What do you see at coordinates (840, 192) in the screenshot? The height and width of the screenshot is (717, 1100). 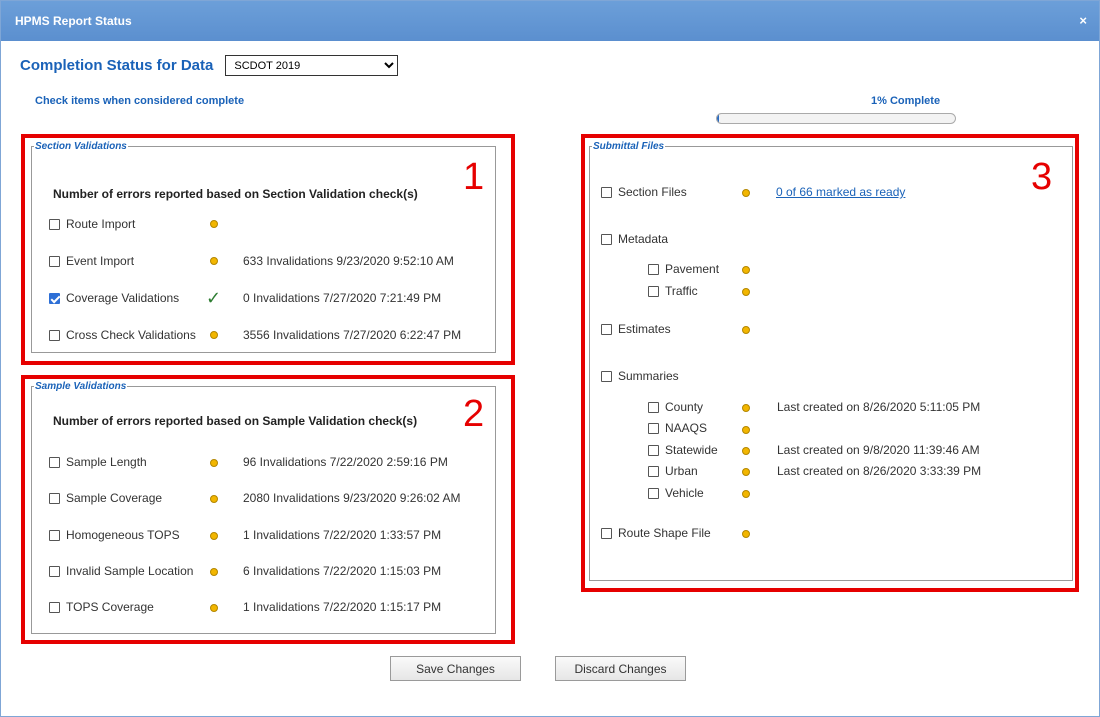 I see `section-files-ready-link: 0 of 66 marked as ready` at bounding box center [840, 192].